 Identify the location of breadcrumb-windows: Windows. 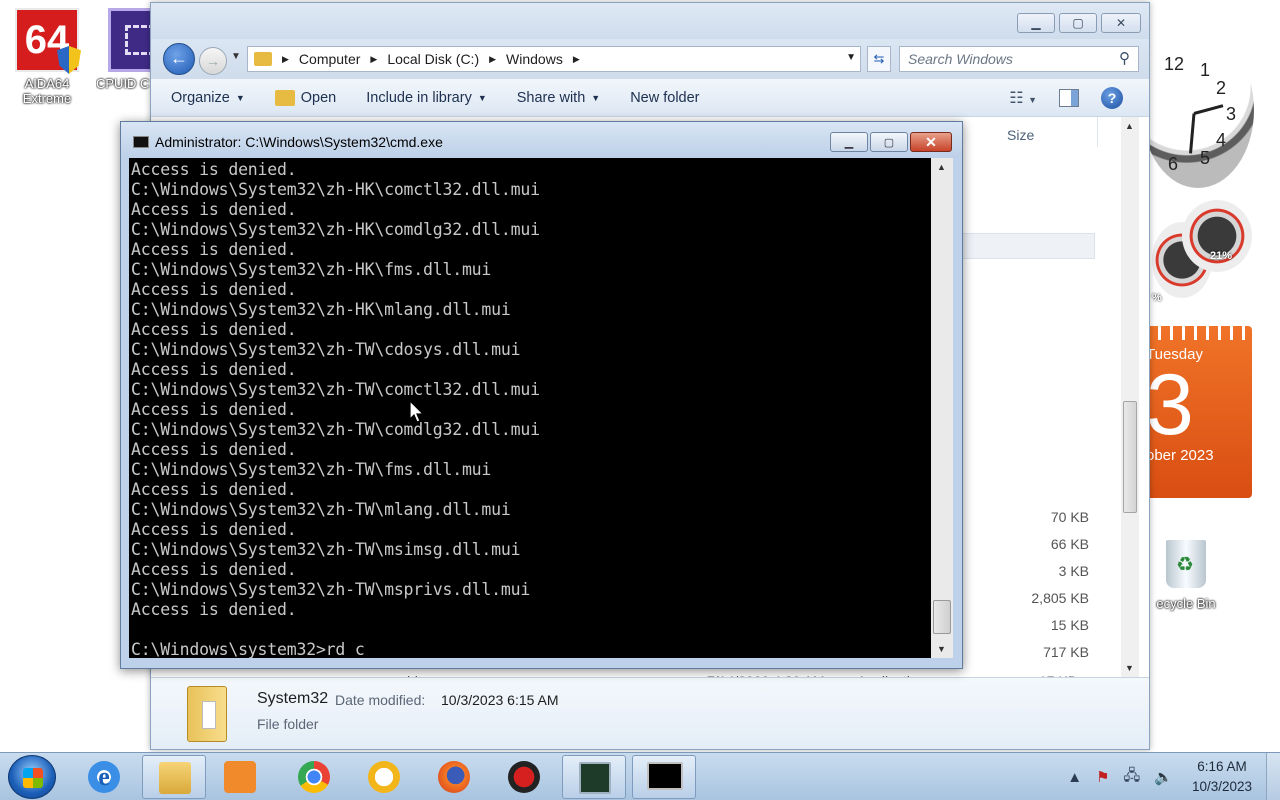
(534, 59).